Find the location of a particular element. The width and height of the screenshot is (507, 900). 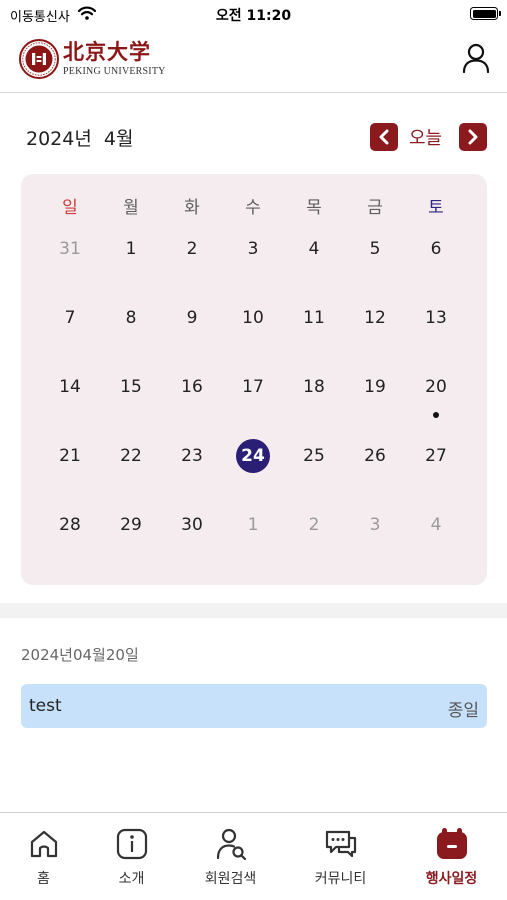

day-number: 8 is located at coordinates (131, 318).